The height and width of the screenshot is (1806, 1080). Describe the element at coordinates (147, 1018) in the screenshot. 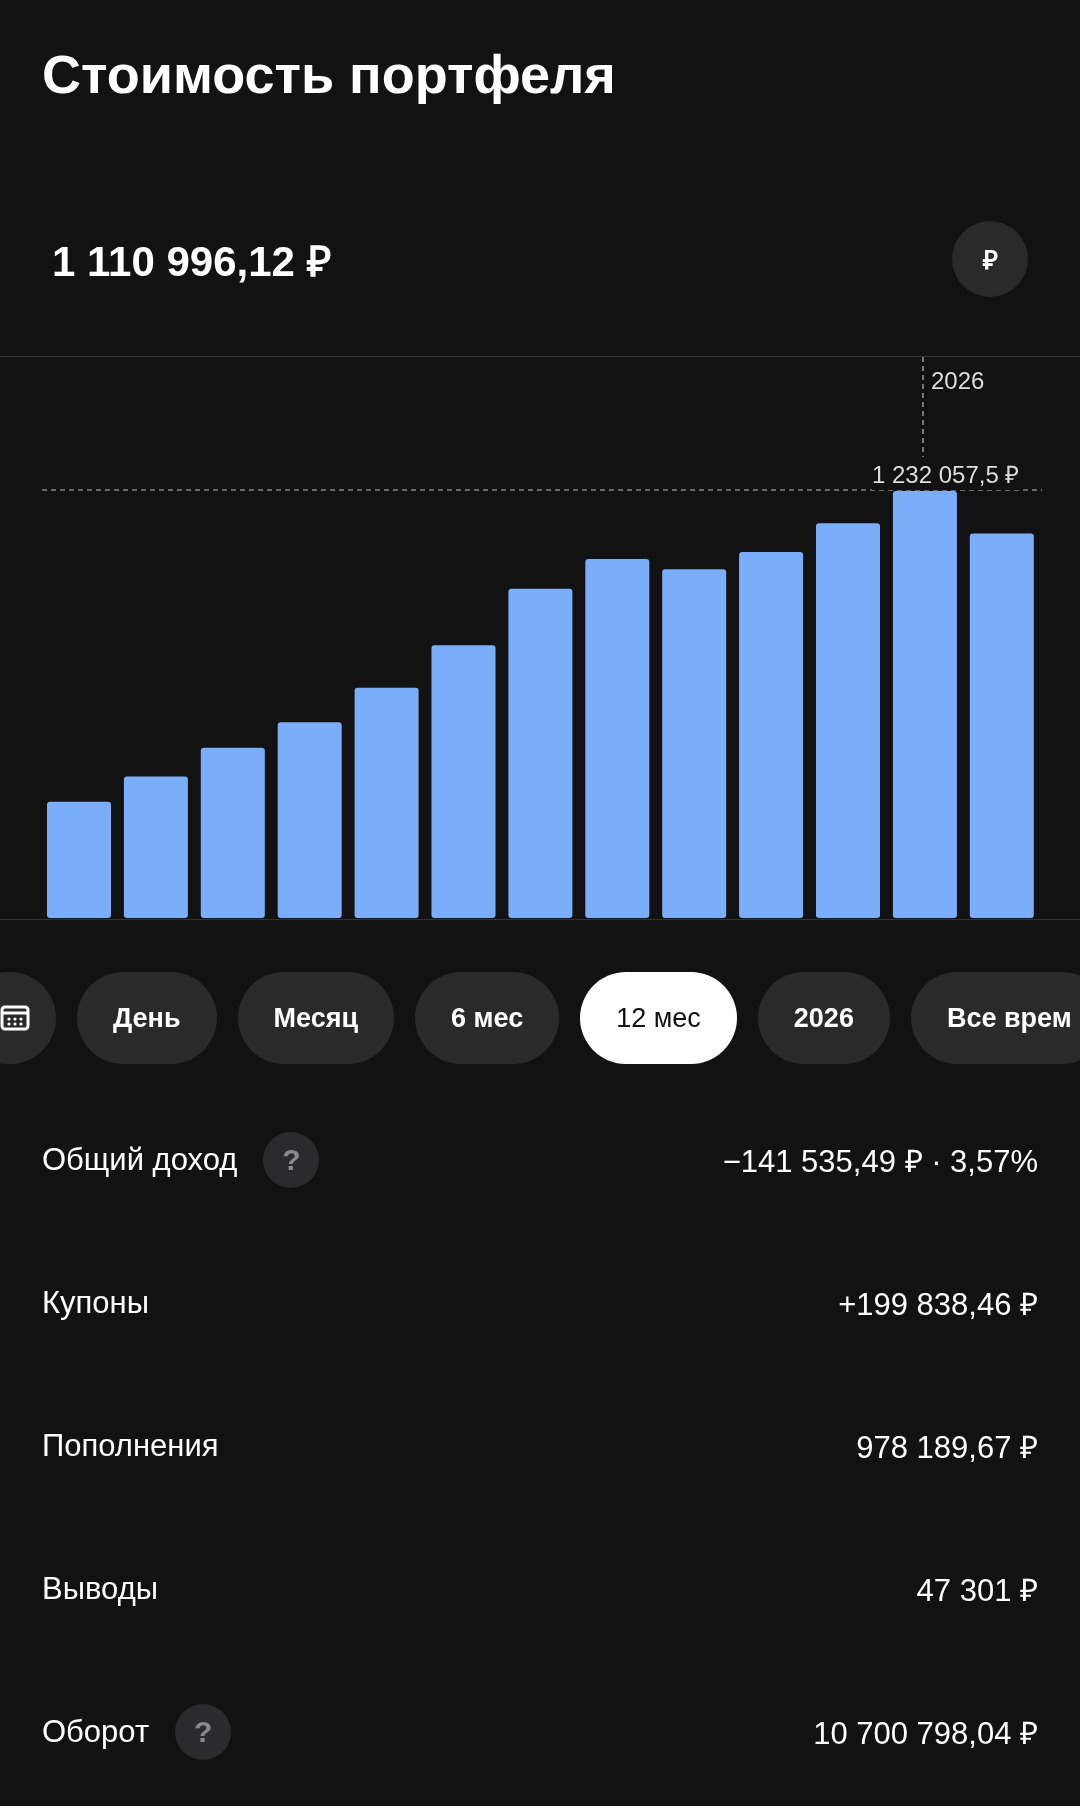

I see `period-tab: День` at that location.